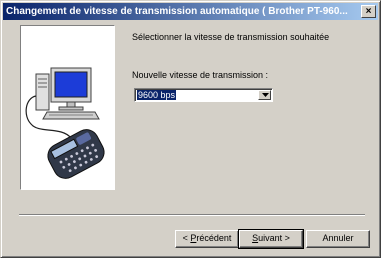 The height and width of the screenshot is (258, 381). I want to click on dropdown-arrow-button, so click(264, 95).